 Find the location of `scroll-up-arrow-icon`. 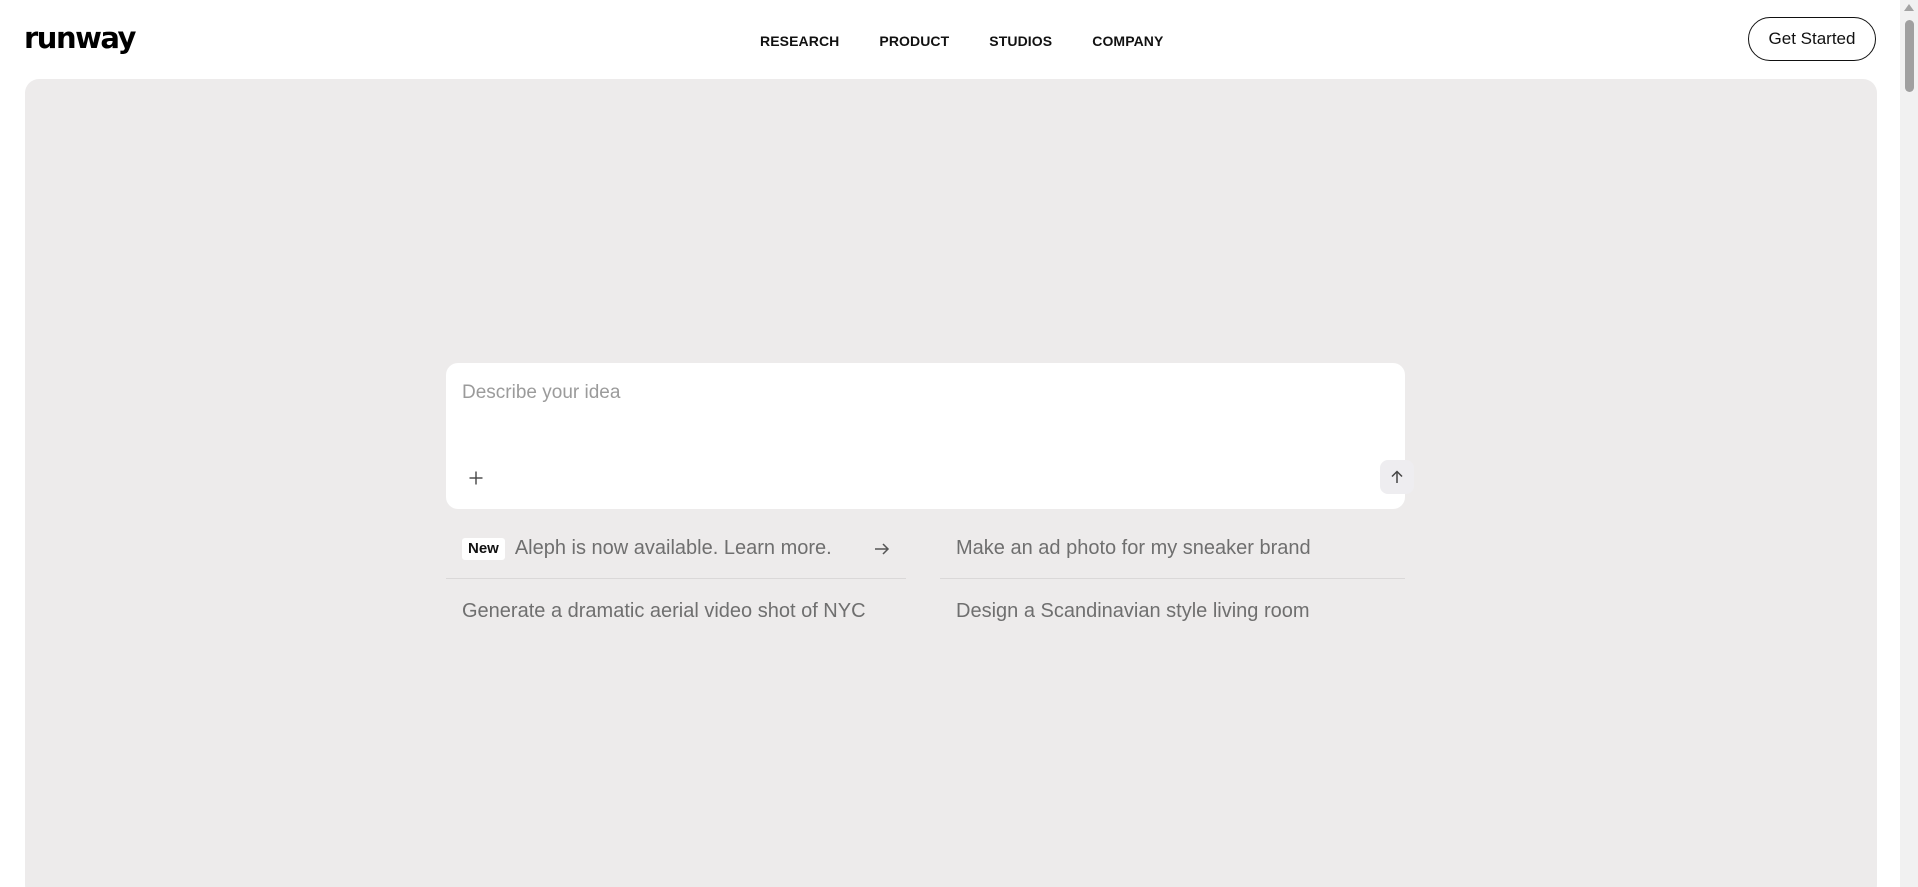

scroll-up-arrow-icon is located at coordinates (1909, 7).